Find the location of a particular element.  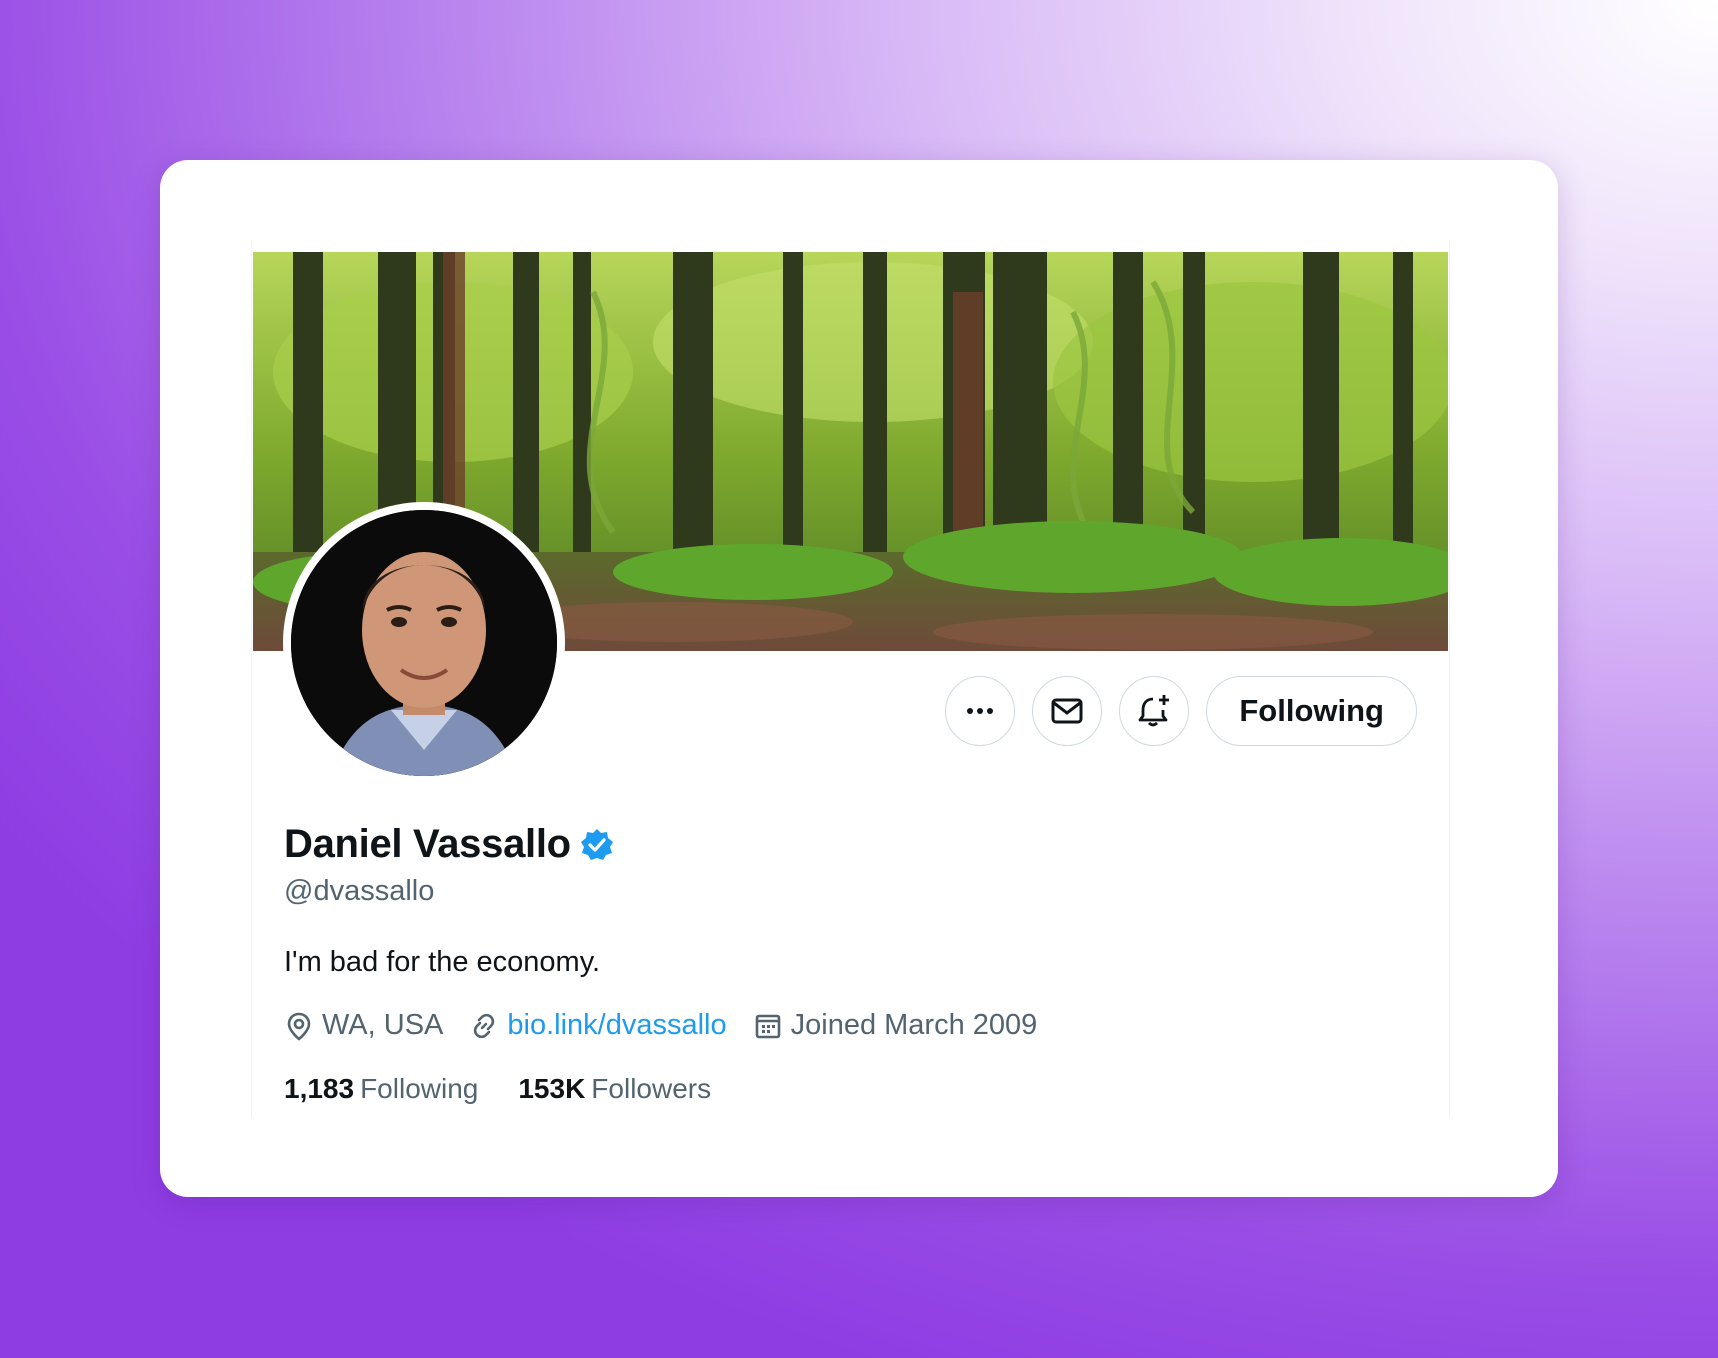

joined-date: Joined March 2009 is located at coordinates (914, 1025).